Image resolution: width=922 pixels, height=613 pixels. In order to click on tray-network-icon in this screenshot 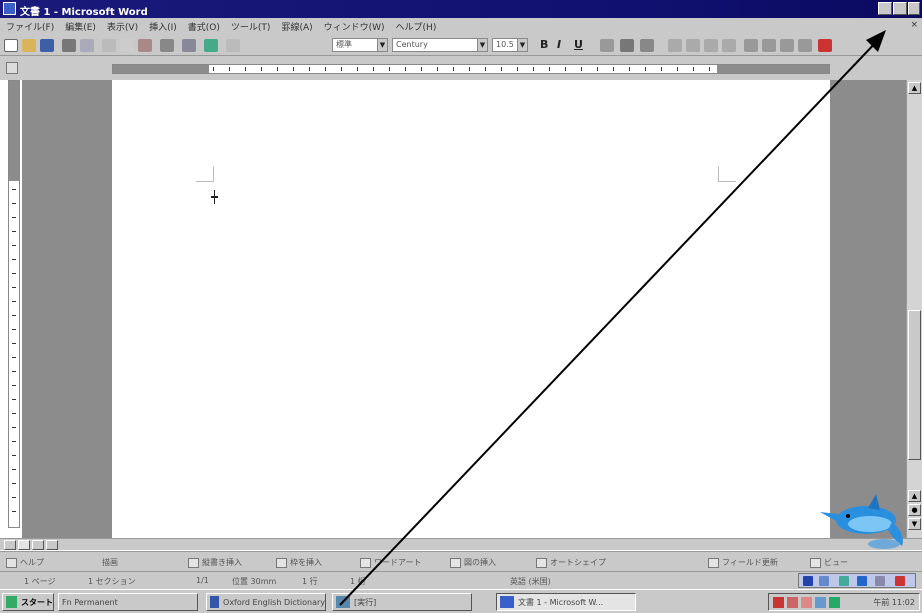, I will do `click(820, 602)`.